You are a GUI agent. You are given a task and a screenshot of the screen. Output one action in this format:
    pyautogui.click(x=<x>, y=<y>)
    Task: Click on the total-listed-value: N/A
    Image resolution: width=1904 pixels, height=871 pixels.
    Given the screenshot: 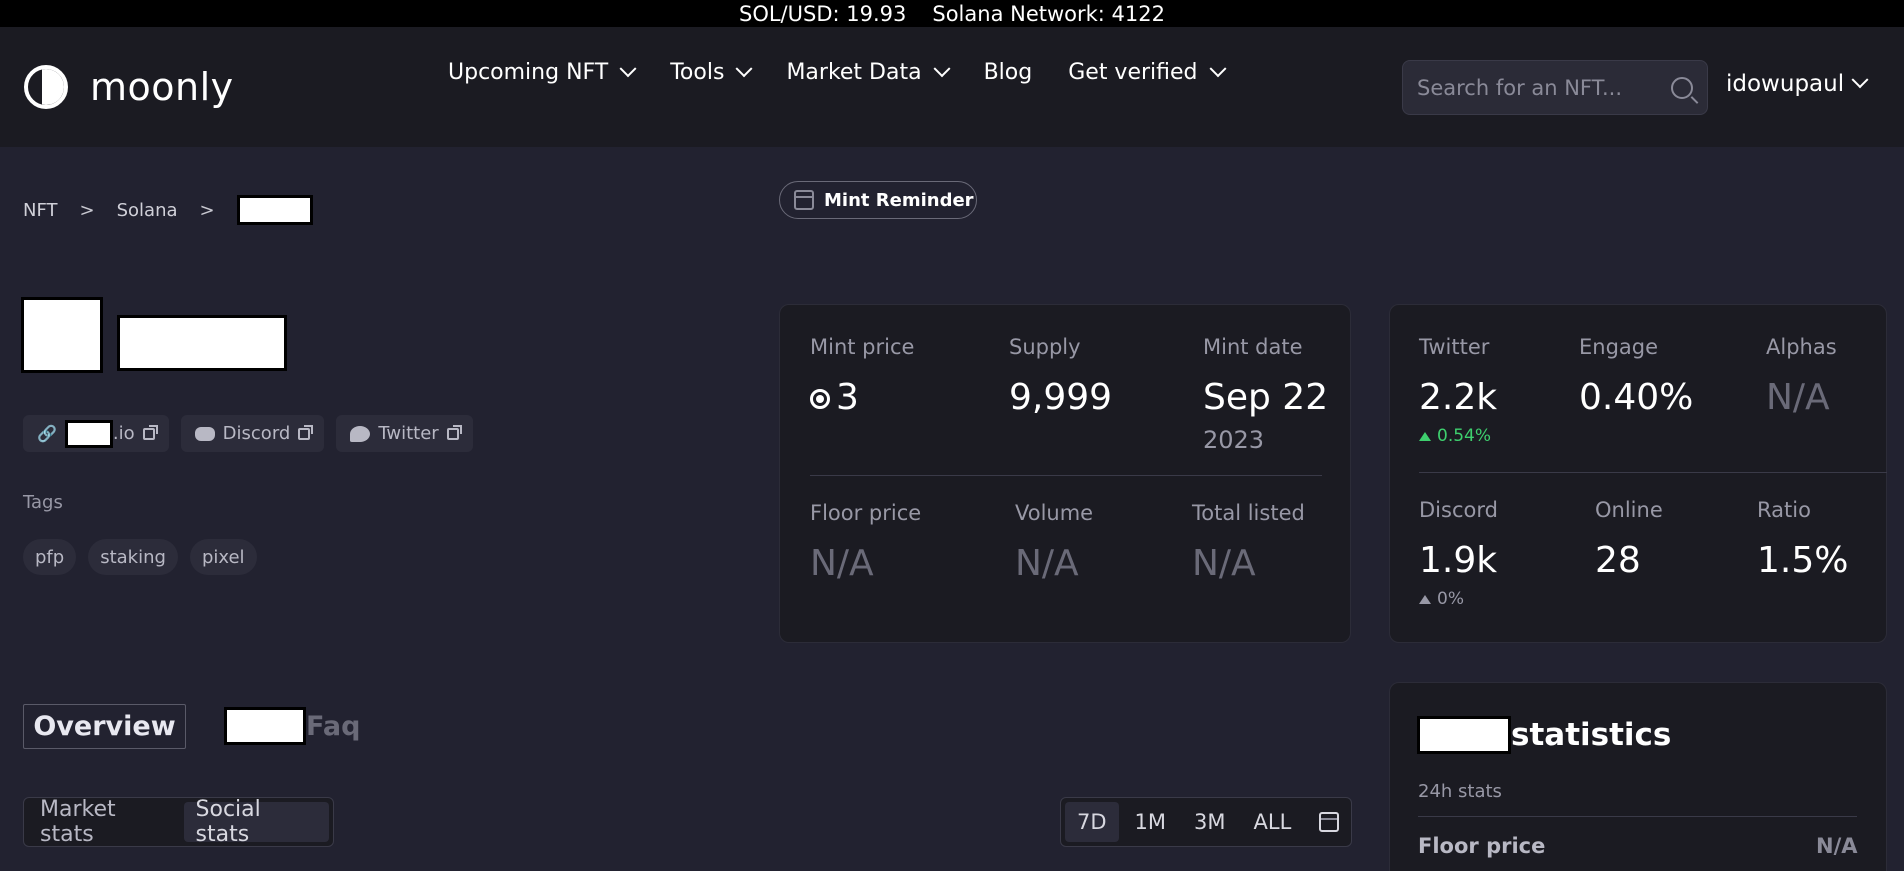 What is the action you would take?
    pyautogui.click(x=1224, y=563)
    